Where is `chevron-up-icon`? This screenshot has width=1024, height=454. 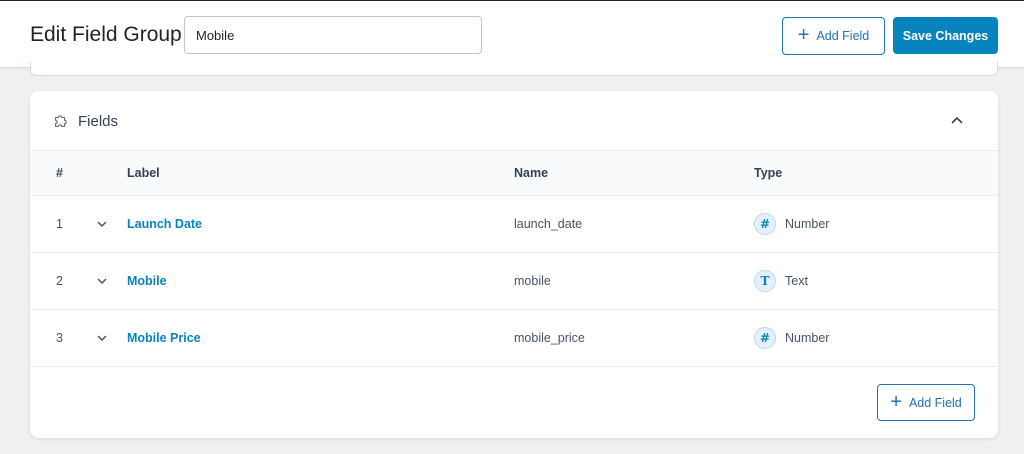
chevron-up-icon is located at coordinates (957, 120).